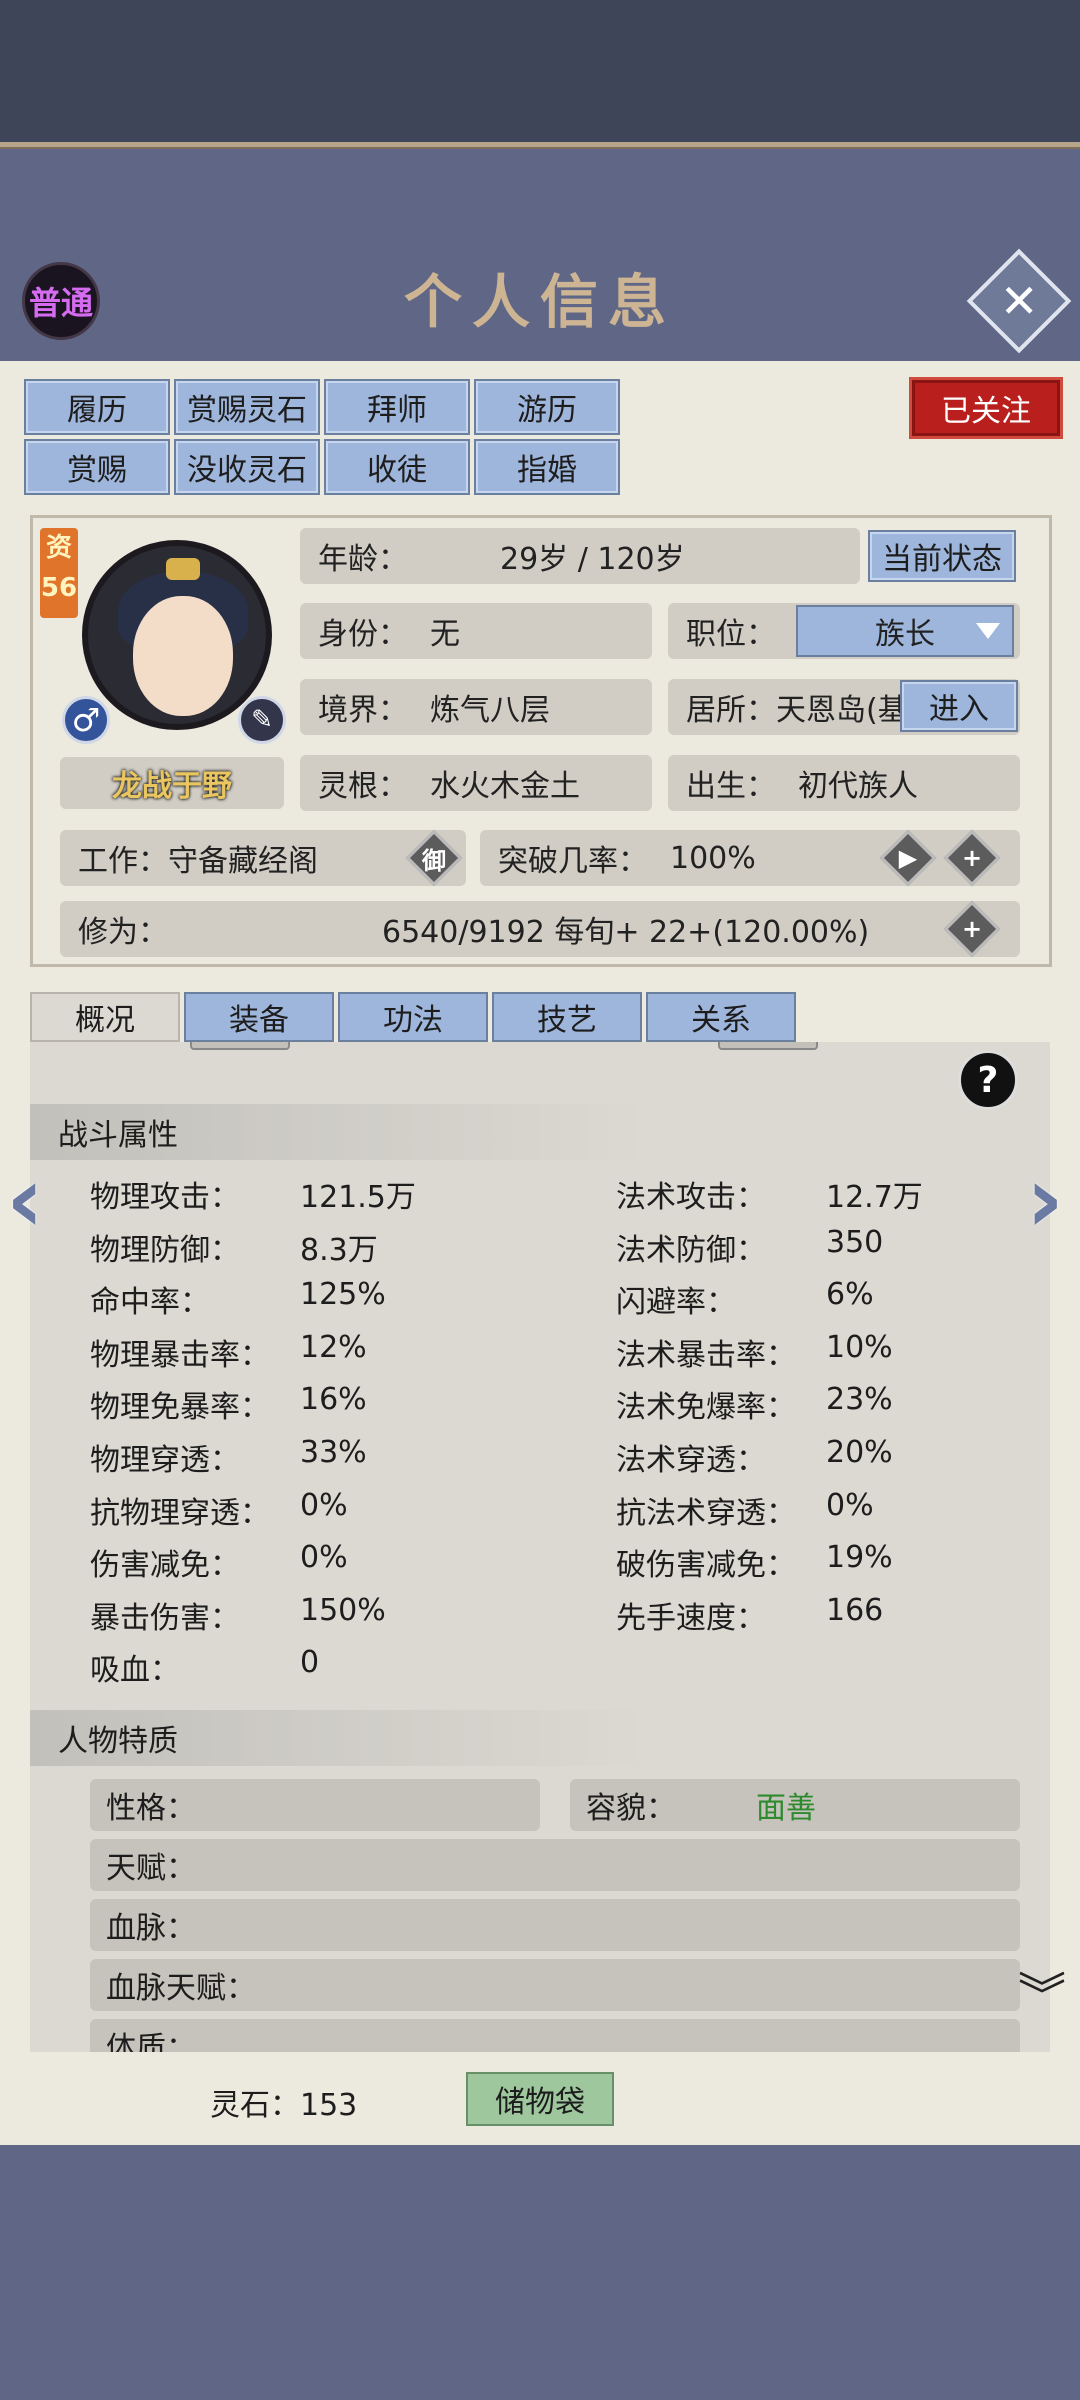  Describe the element at coordinates (259, 1017) in the screenshot. I see `tab-equipment: 装备` at that location.